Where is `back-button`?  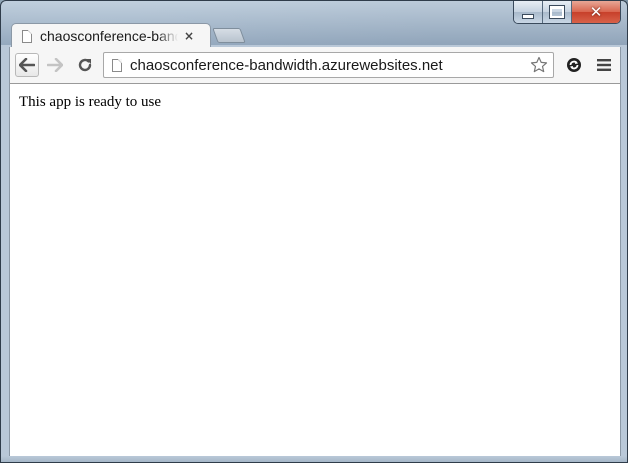 back-button is located at coordinates (27, 65).